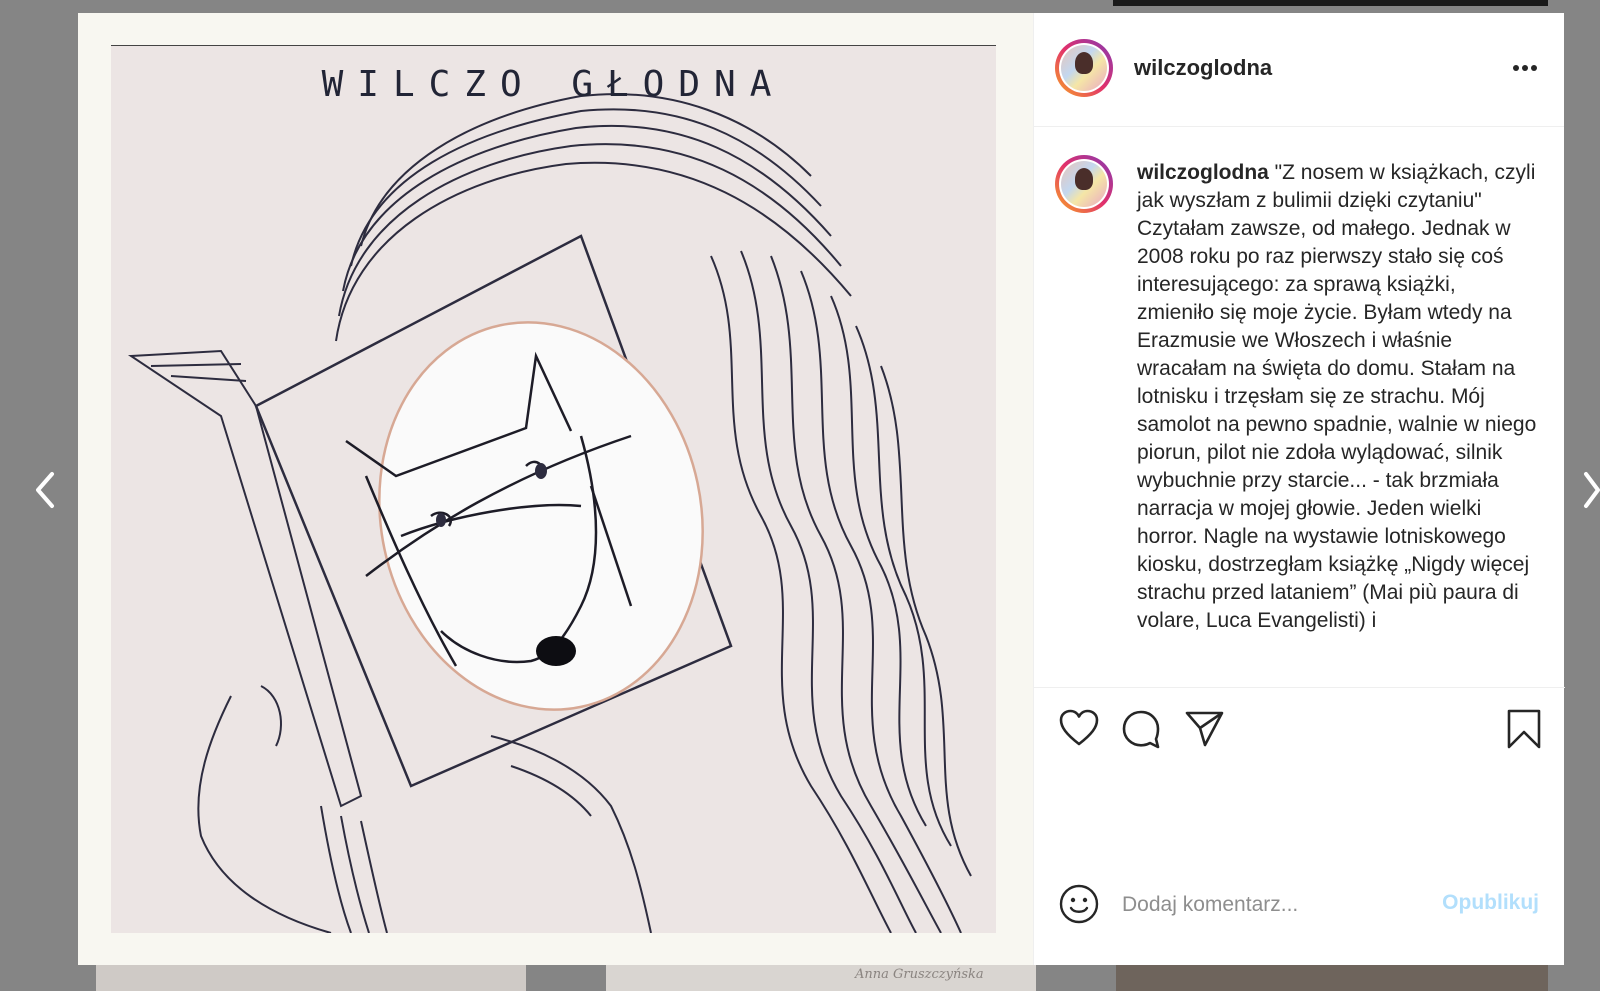 Image resolution: width=1600 pixels, height=991 pixels. What do you see at coordinates (1203, 172) in the screenshot?
I see `caption-username-link: wilczoglodna` at bounding box center [1203, 172].